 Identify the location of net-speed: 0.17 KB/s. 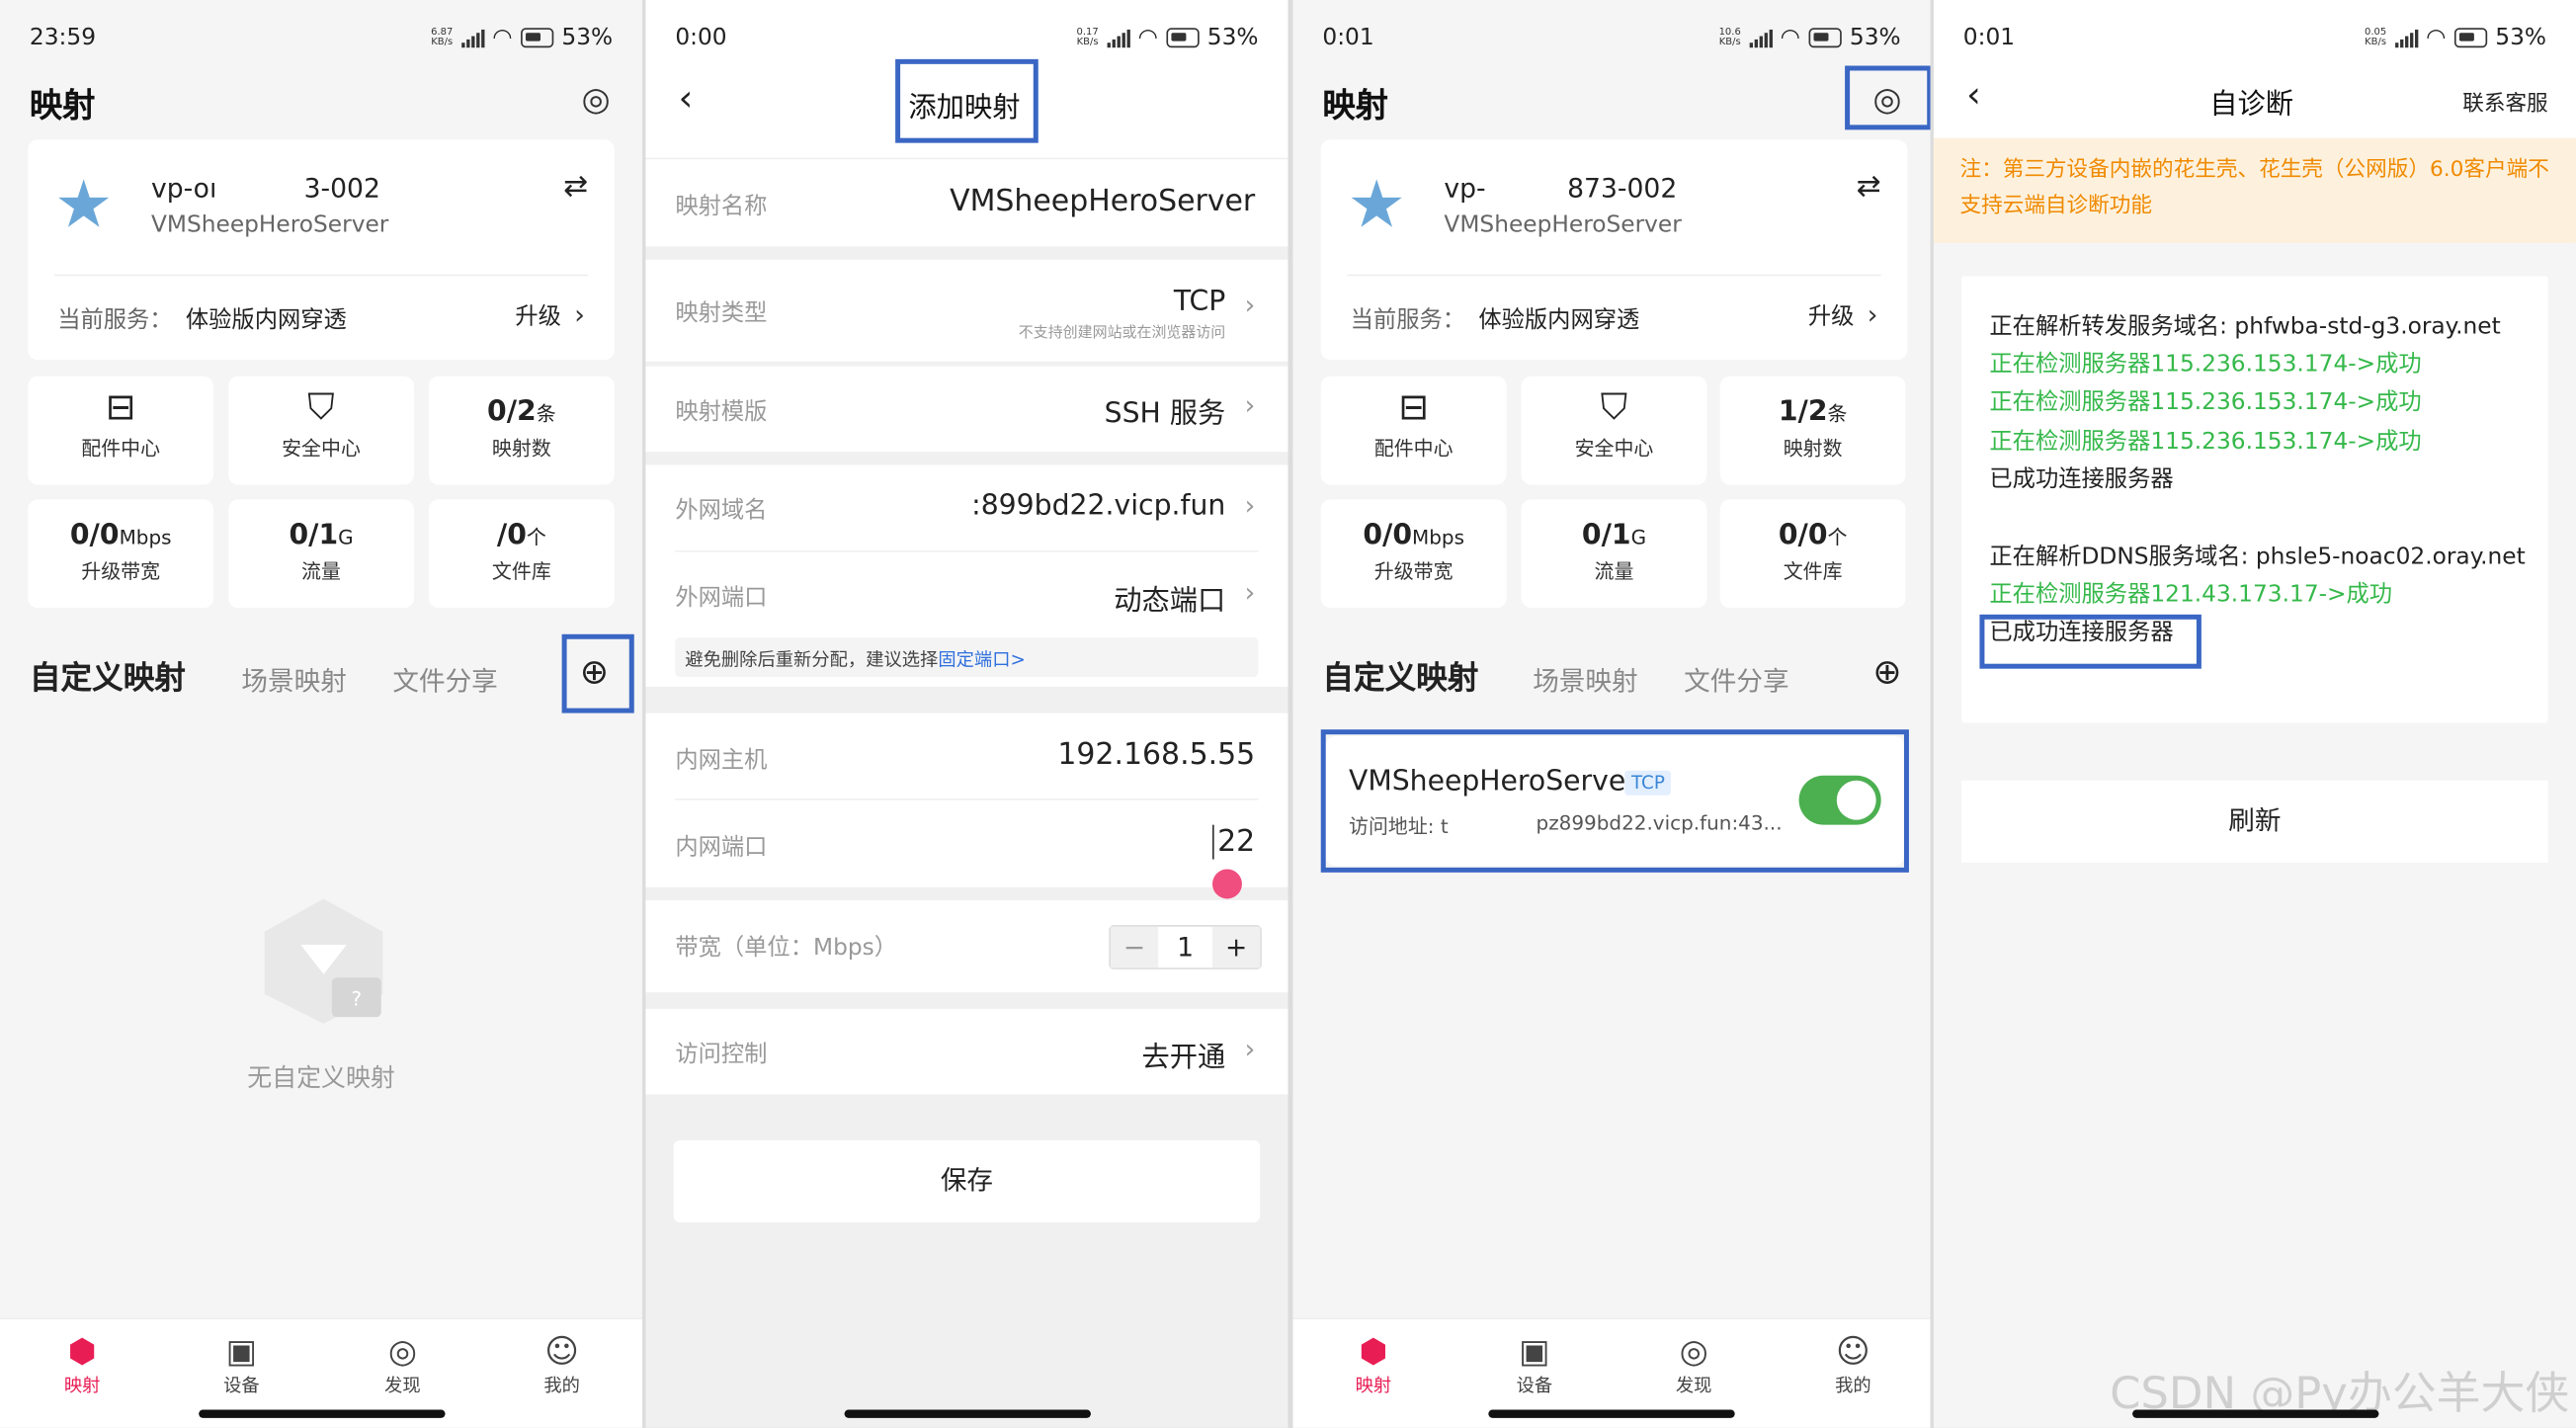
(1087, 37).